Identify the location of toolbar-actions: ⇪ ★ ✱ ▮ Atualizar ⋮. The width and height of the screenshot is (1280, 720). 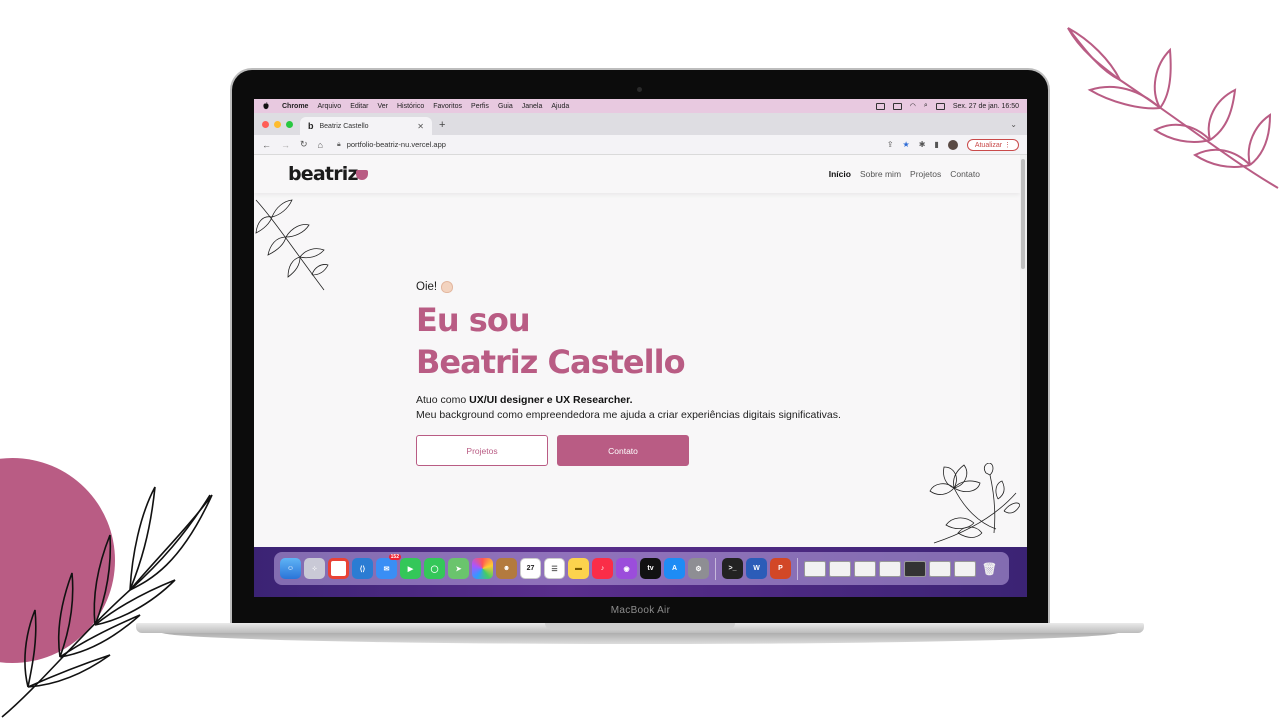
(953, 144).